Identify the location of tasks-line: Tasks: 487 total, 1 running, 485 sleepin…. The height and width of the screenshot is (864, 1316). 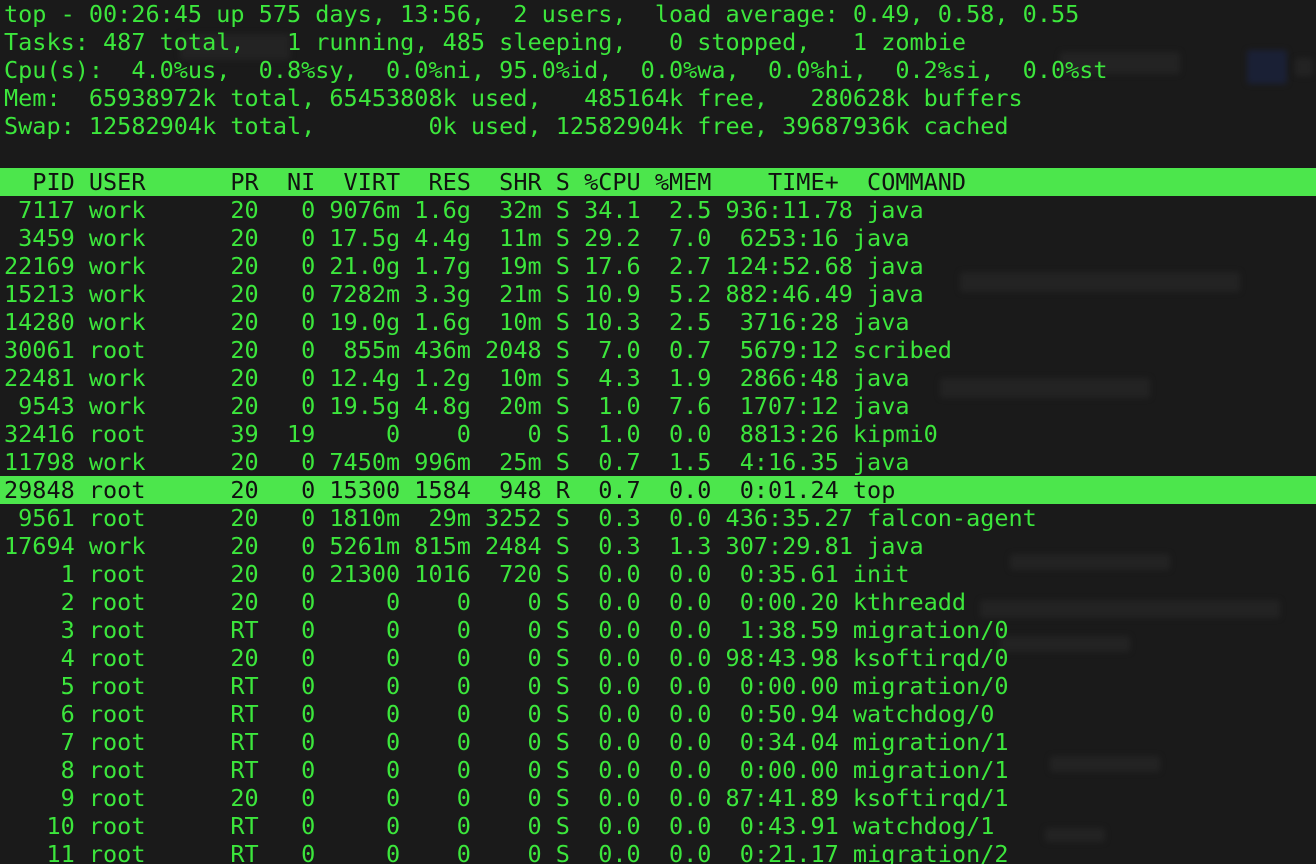
(485, 42).